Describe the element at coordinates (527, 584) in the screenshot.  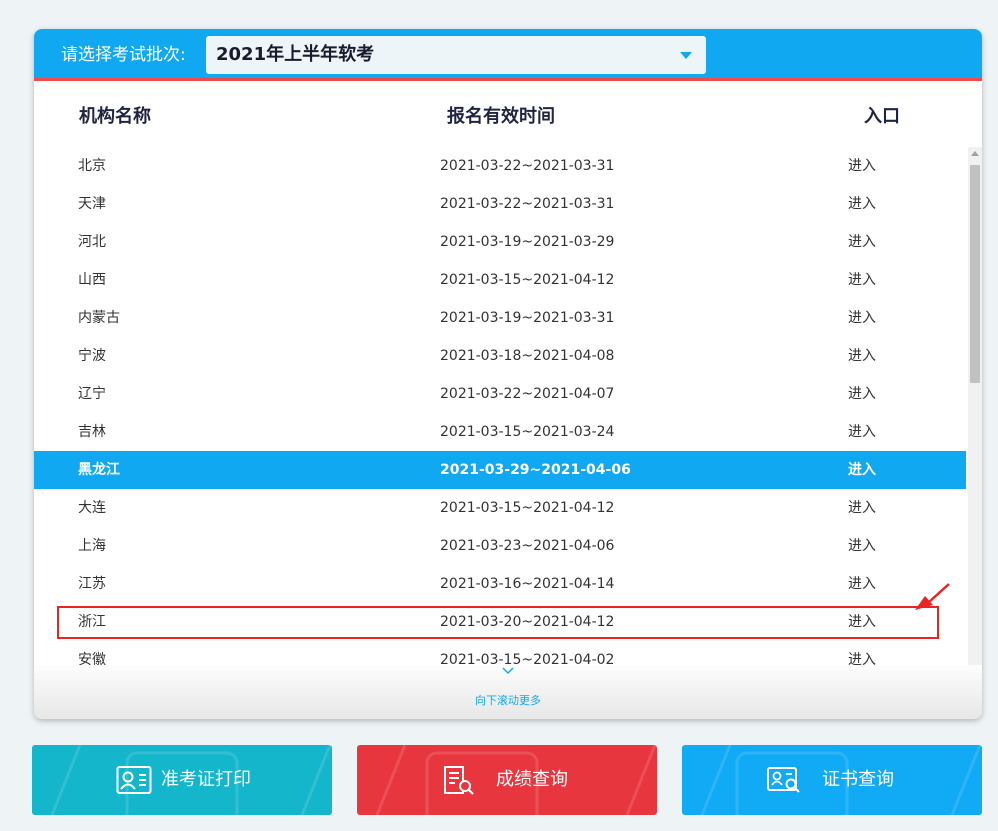
I see `row-time: 2021-03-16~2021-04-14` at that location.